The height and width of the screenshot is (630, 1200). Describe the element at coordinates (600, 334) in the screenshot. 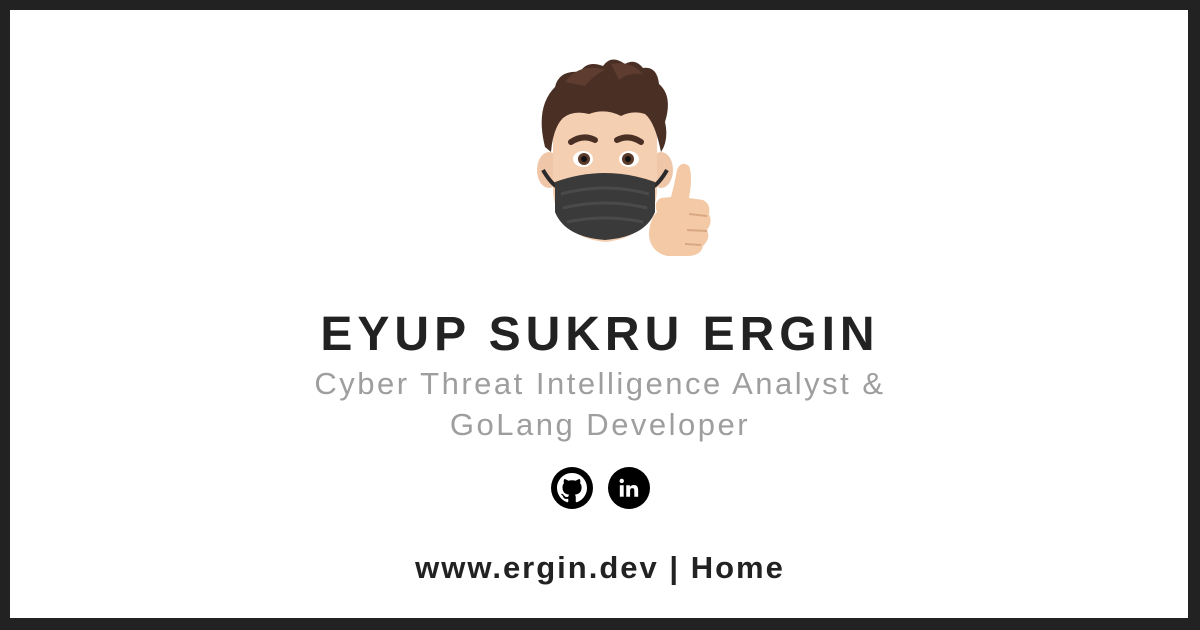

I see `profile-name: EYUP SUKRU ERGIN` at that location.